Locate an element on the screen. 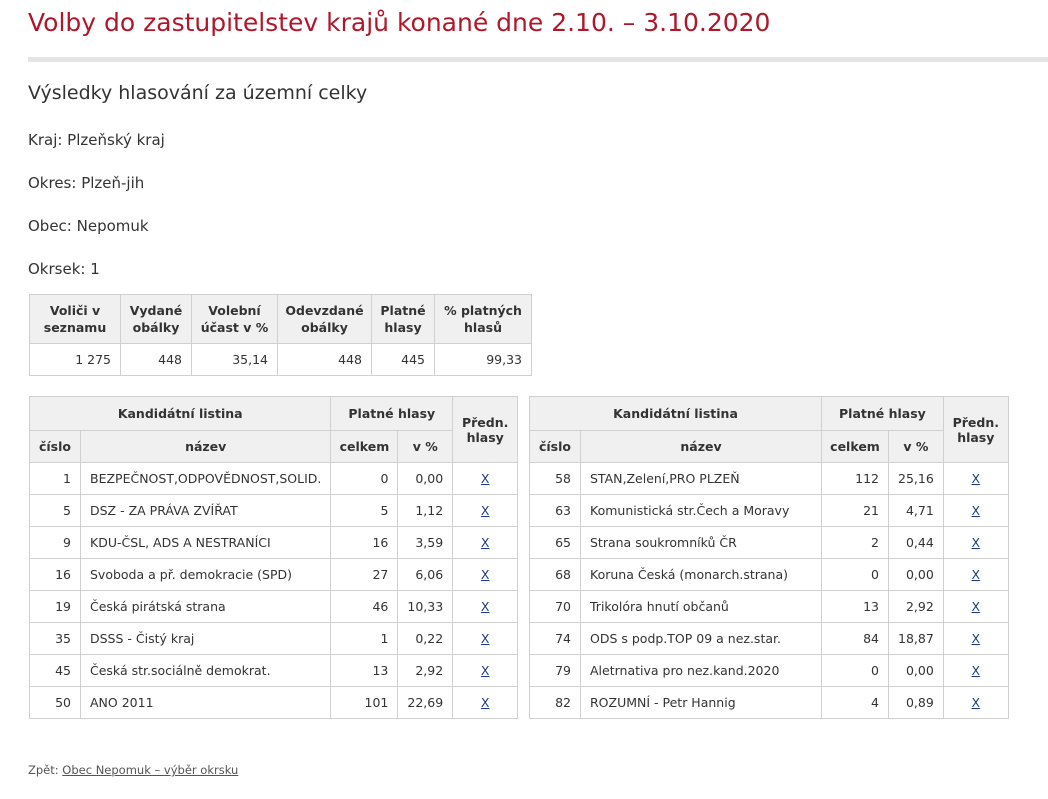  party-row: 9 KDU-ČSL, ADS A NESTRANÍCI 16 3,59 X is located at coordinates (274, 542).